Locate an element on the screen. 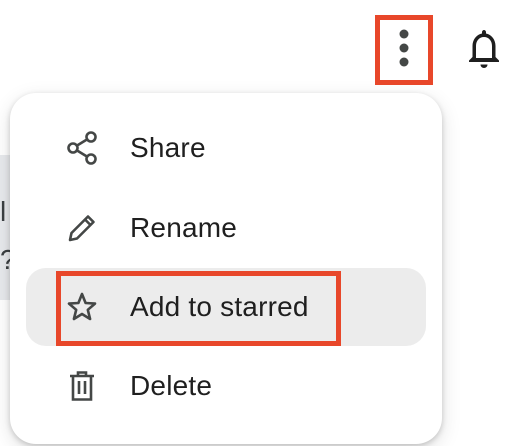  more-vert-icon is located at coordinates (404, 50).